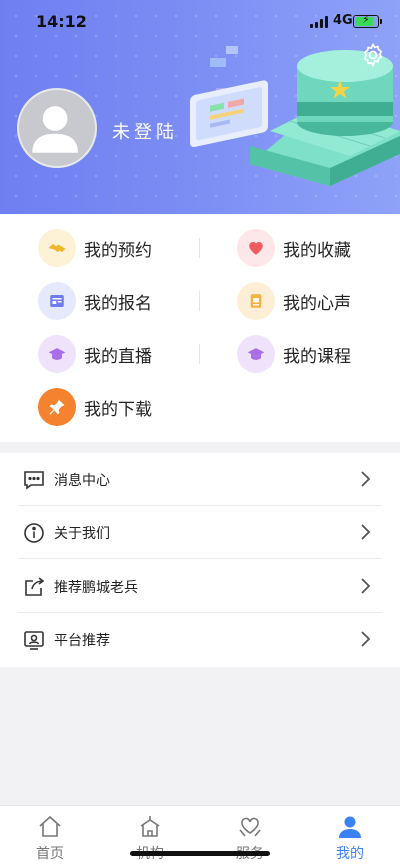 The height and width of the screenshot is (865, 400). What do you see at coordinates (35, 586) in the screenshot?
I see `share-icon` at bounding box center [35, 586].